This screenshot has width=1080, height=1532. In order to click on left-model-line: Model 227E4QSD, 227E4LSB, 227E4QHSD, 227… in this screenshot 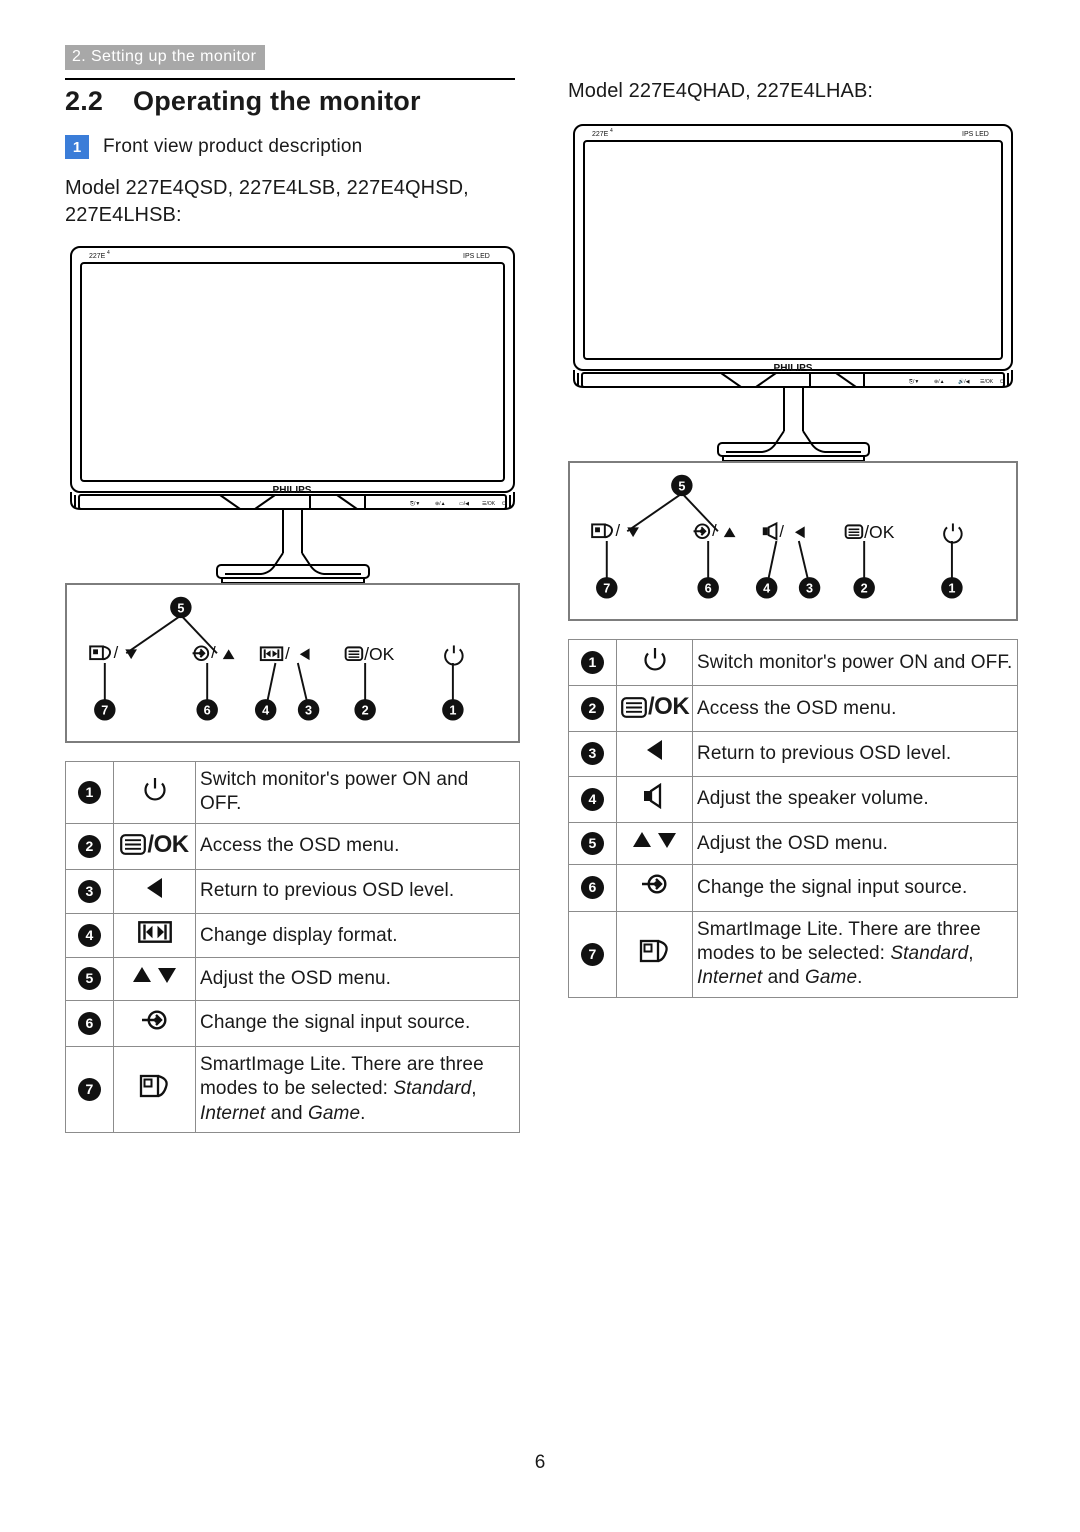, I will do `click(267, 201)`.